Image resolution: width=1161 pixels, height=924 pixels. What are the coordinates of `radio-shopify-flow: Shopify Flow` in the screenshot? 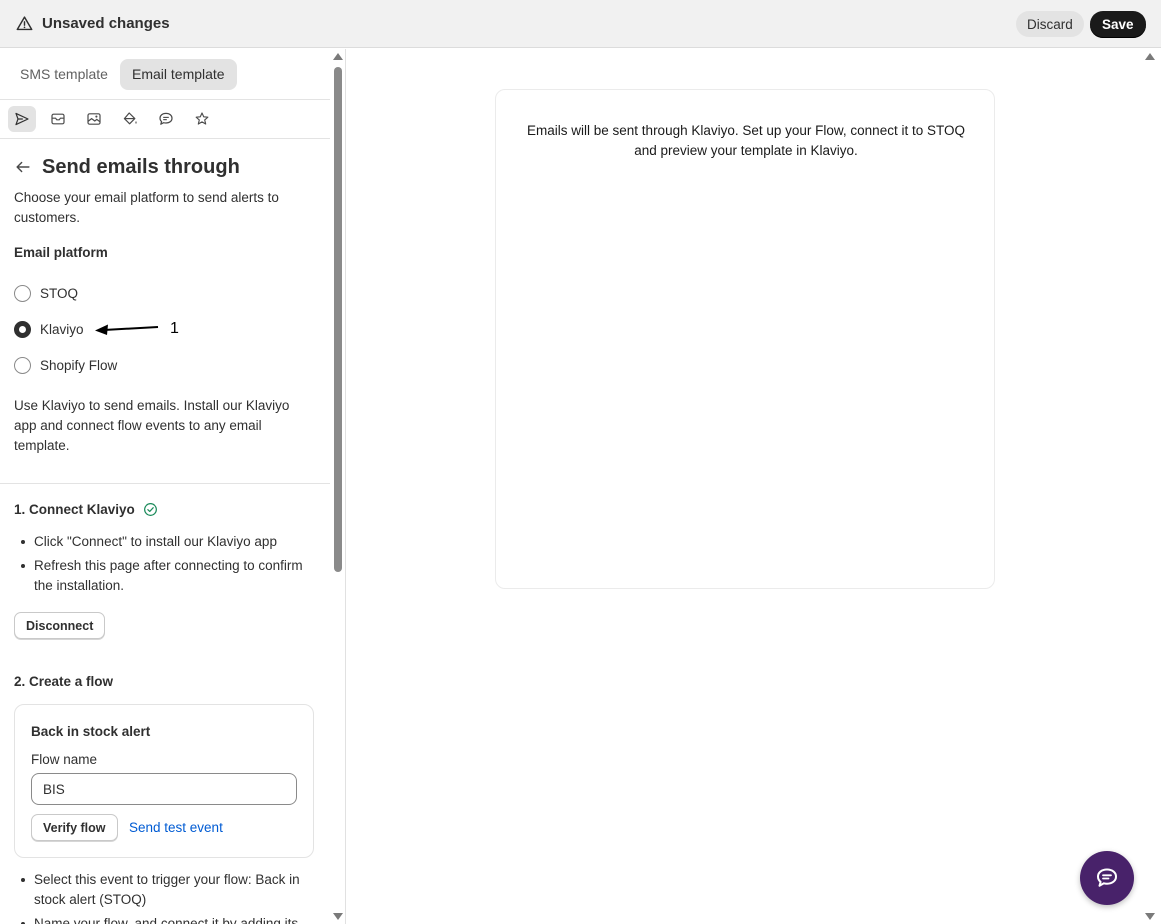 It's located at (65, 365).